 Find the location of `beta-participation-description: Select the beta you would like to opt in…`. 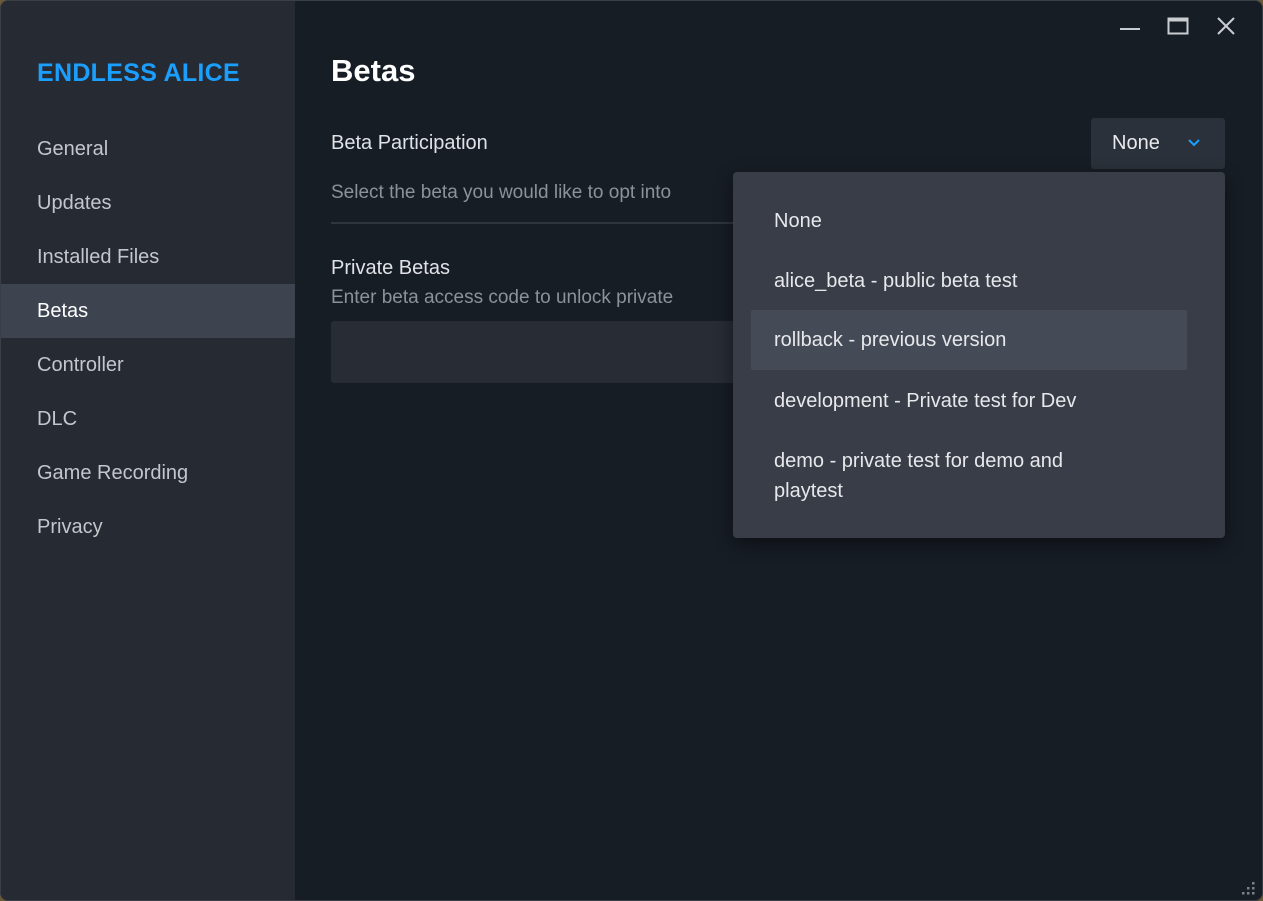

beta-participation-description: Select the beta you would like to opt in… is located at coordinates (501, 192).